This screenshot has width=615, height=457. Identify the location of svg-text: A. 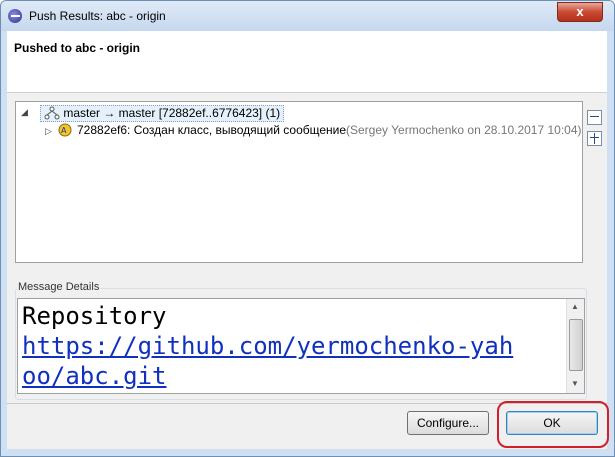
(64, 130).